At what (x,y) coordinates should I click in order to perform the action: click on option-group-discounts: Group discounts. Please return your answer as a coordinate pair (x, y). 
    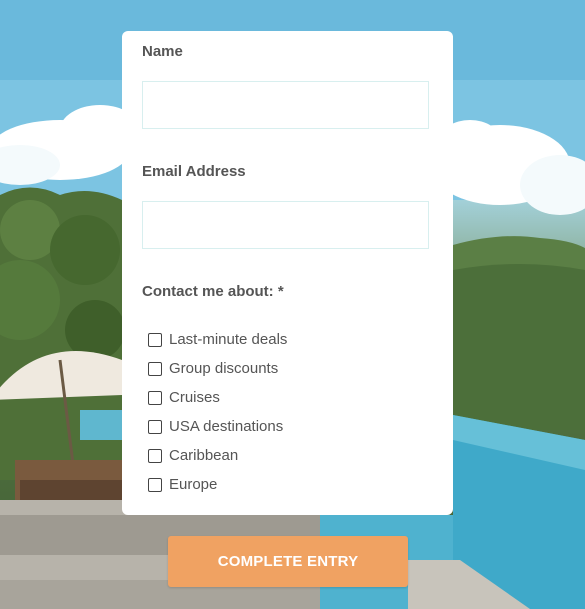
    Looking at the image, I should click on (217, 368).